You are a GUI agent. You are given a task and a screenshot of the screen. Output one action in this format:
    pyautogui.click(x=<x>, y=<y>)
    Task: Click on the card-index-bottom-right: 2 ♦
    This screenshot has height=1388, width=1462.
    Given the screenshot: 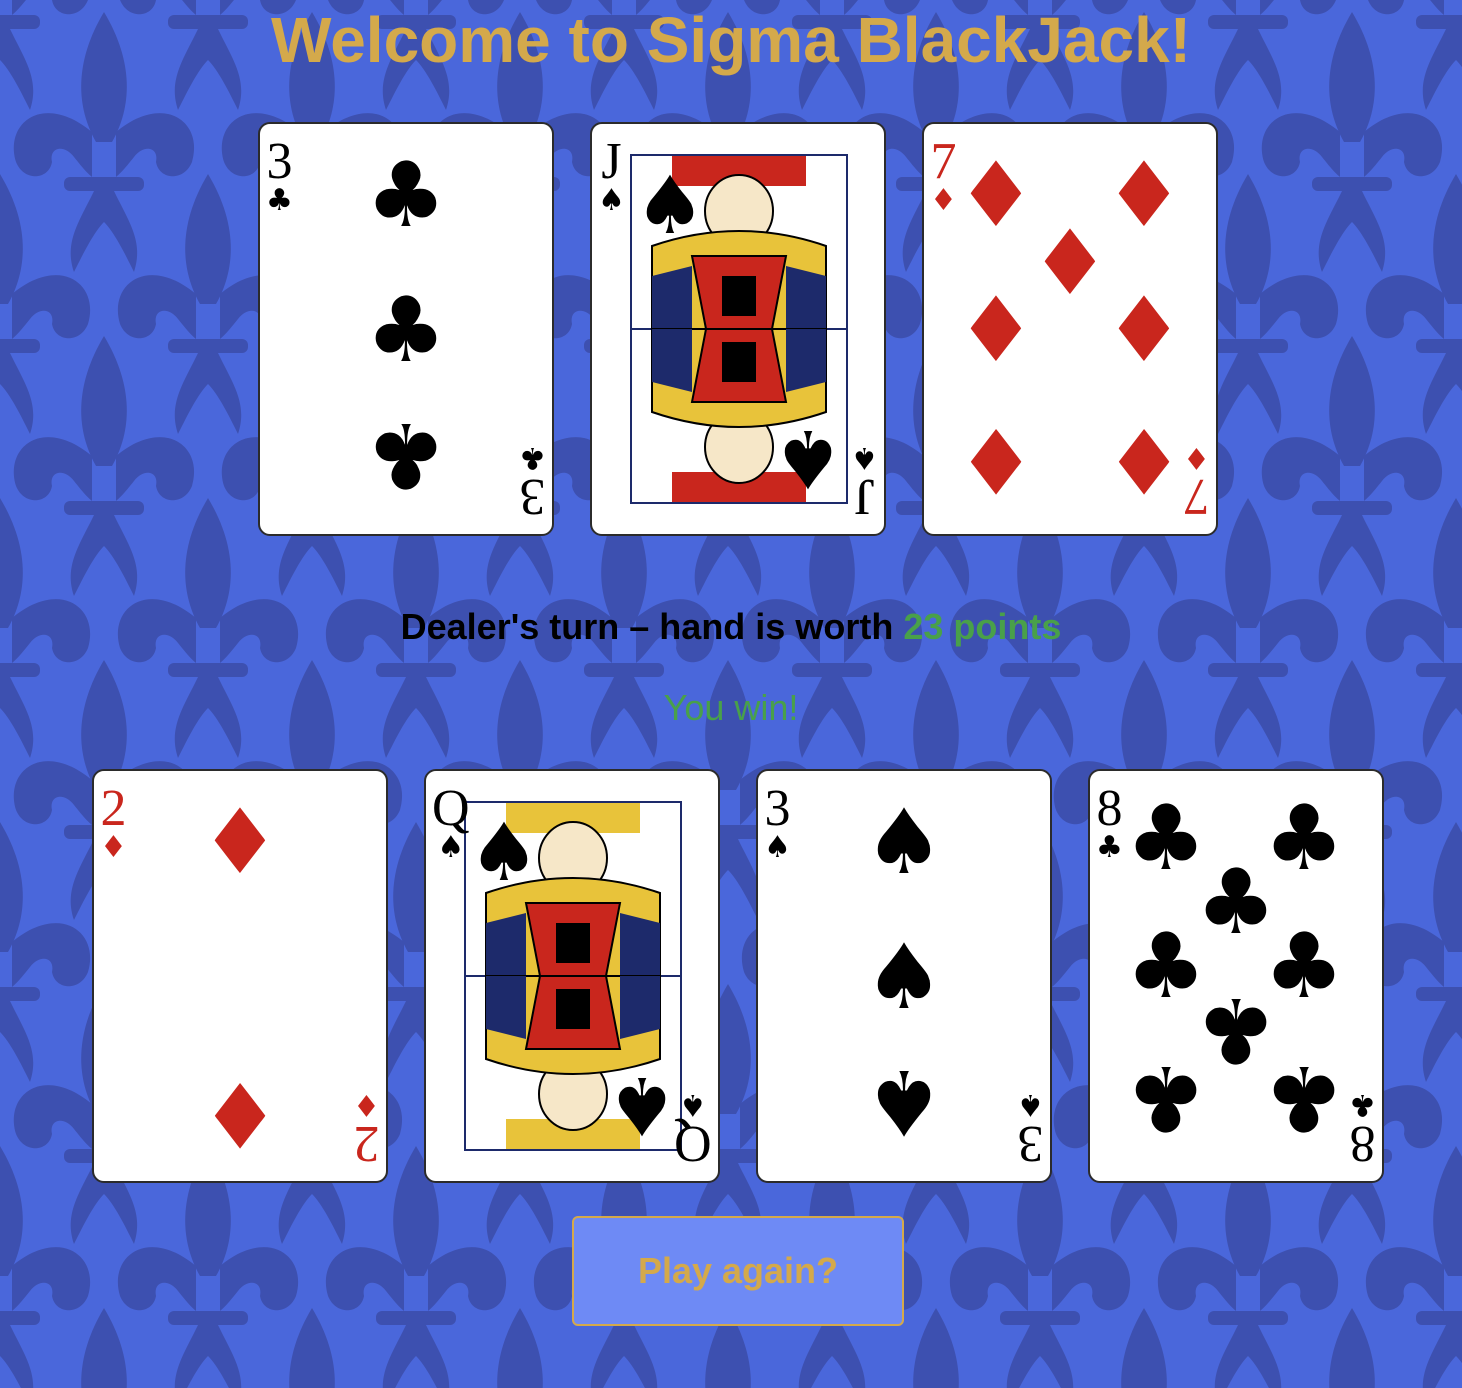 What is the action you would take?
    pyautogui.click(x=366, y=1129)
    